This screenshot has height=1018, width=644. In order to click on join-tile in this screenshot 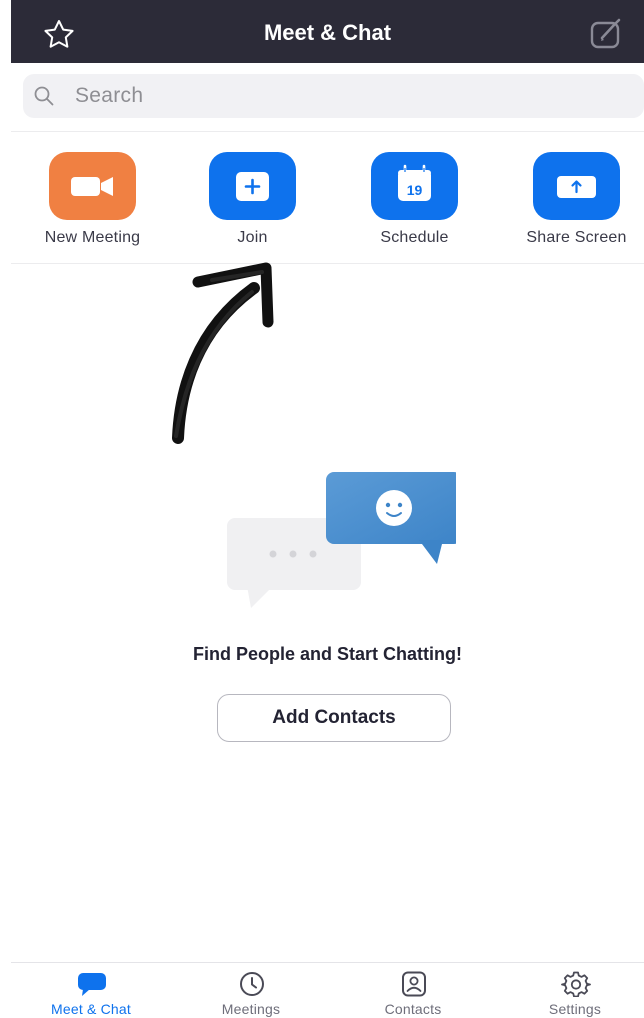, I will do `click(252, 186)`.